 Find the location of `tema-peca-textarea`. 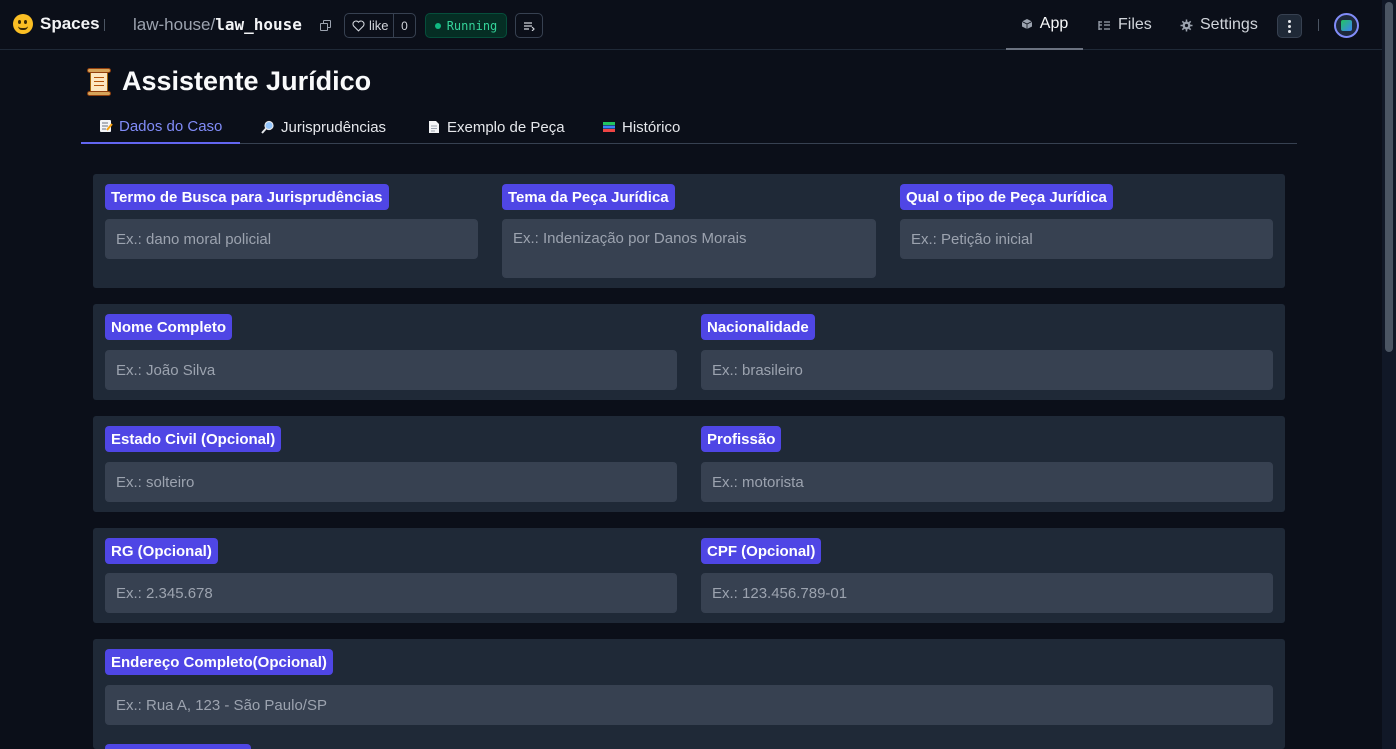

tema-peca-textarea is located at coordinates (689, 248).